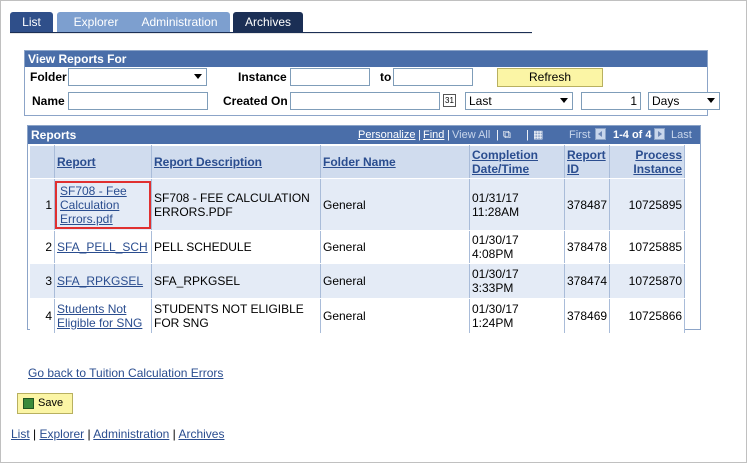 This screenshot has width=747, height=463. What do you see at coordinates (48, 101) in the screenshot?
I see `name-label: Name` at bounding box center [48, 101].